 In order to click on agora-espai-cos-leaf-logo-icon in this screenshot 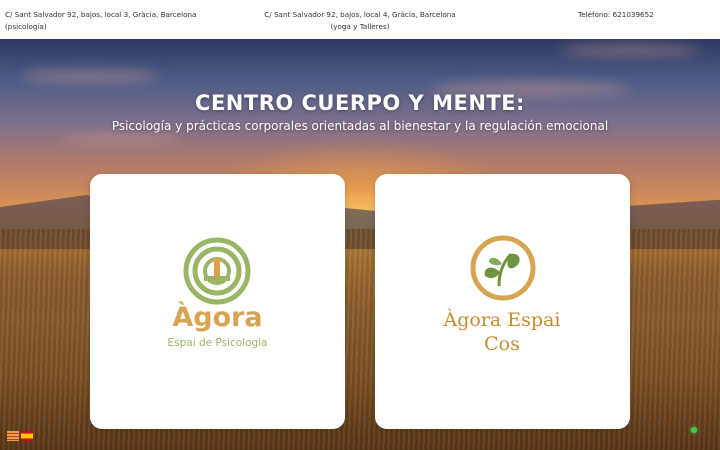, I will do `click(503, 268)`.